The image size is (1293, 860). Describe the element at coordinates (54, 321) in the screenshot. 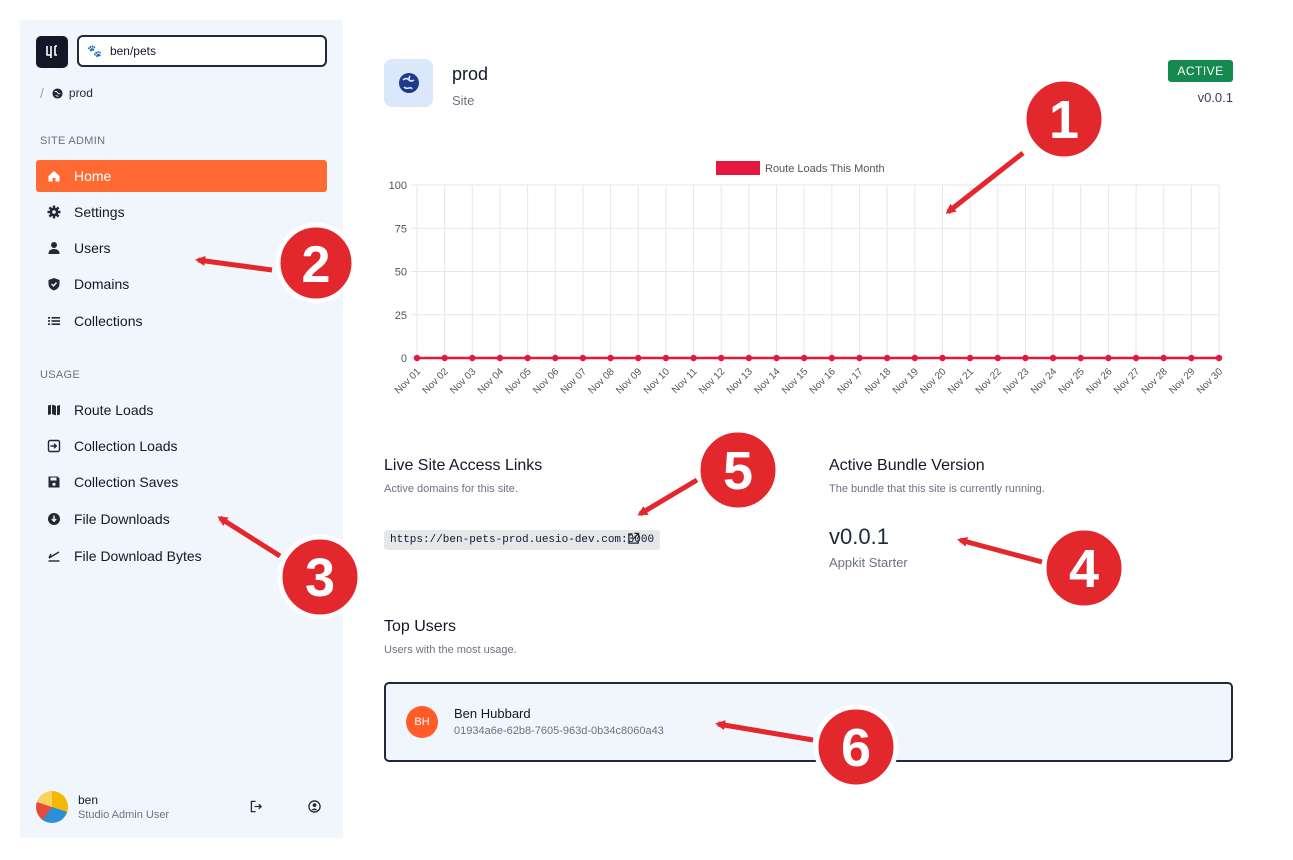

I see `list-icon` at that location.